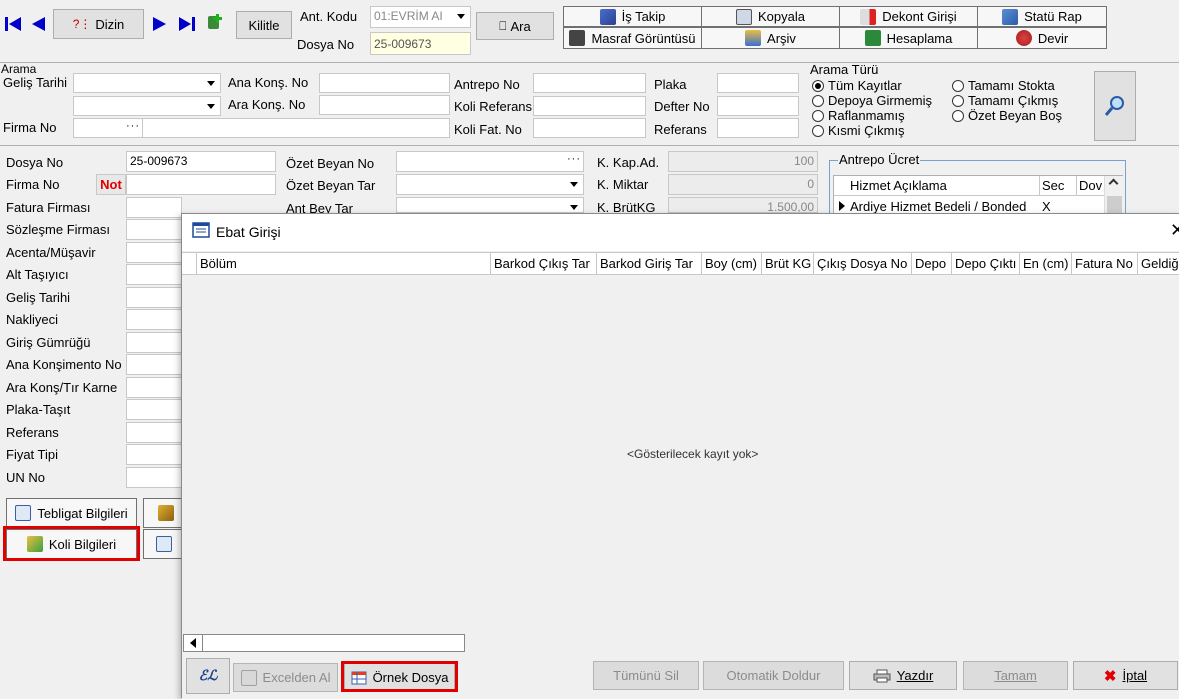  I want to click on radio-kismi-cikmis: Kısmi Çıkmış, so click(858, 130).